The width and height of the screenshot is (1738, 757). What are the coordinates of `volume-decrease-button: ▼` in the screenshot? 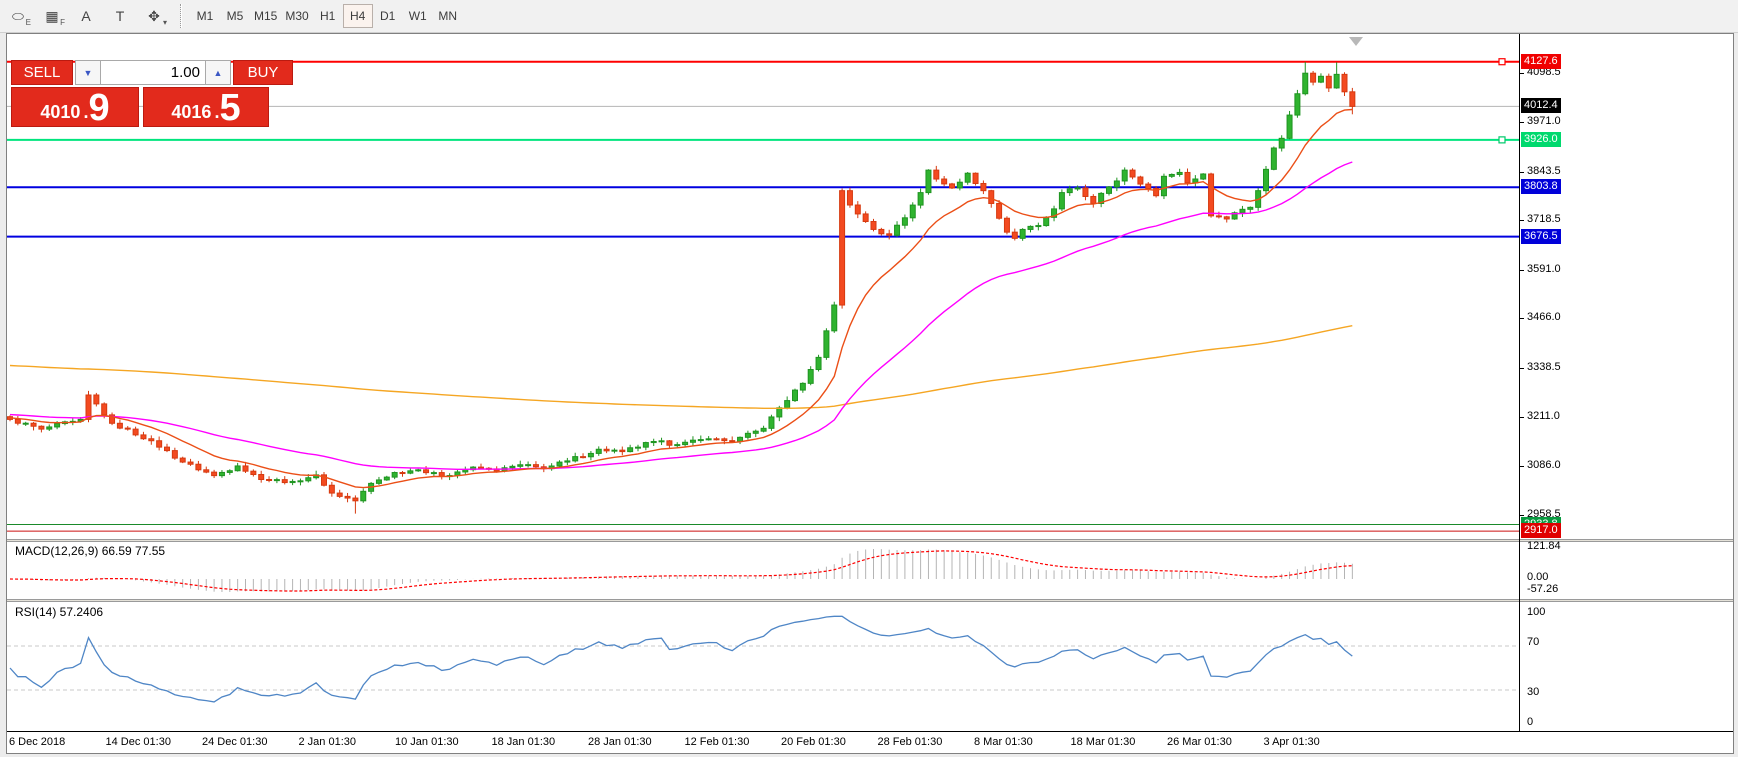 It's located at (88, 72).